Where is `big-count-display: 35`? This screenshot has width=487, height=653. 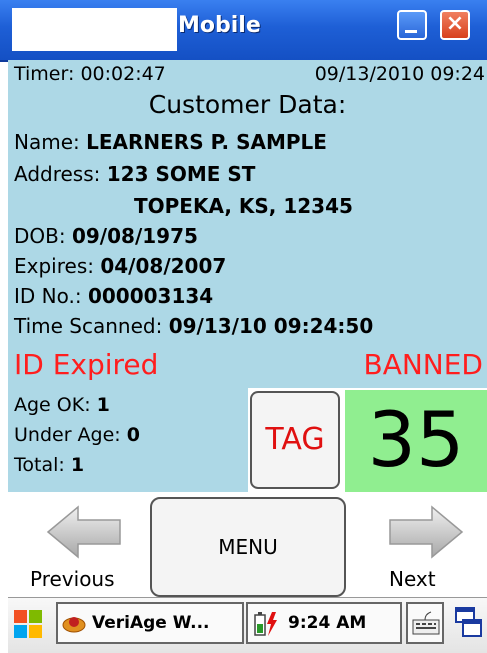 big-count-display: 35 is located at coordinates (416, 441).